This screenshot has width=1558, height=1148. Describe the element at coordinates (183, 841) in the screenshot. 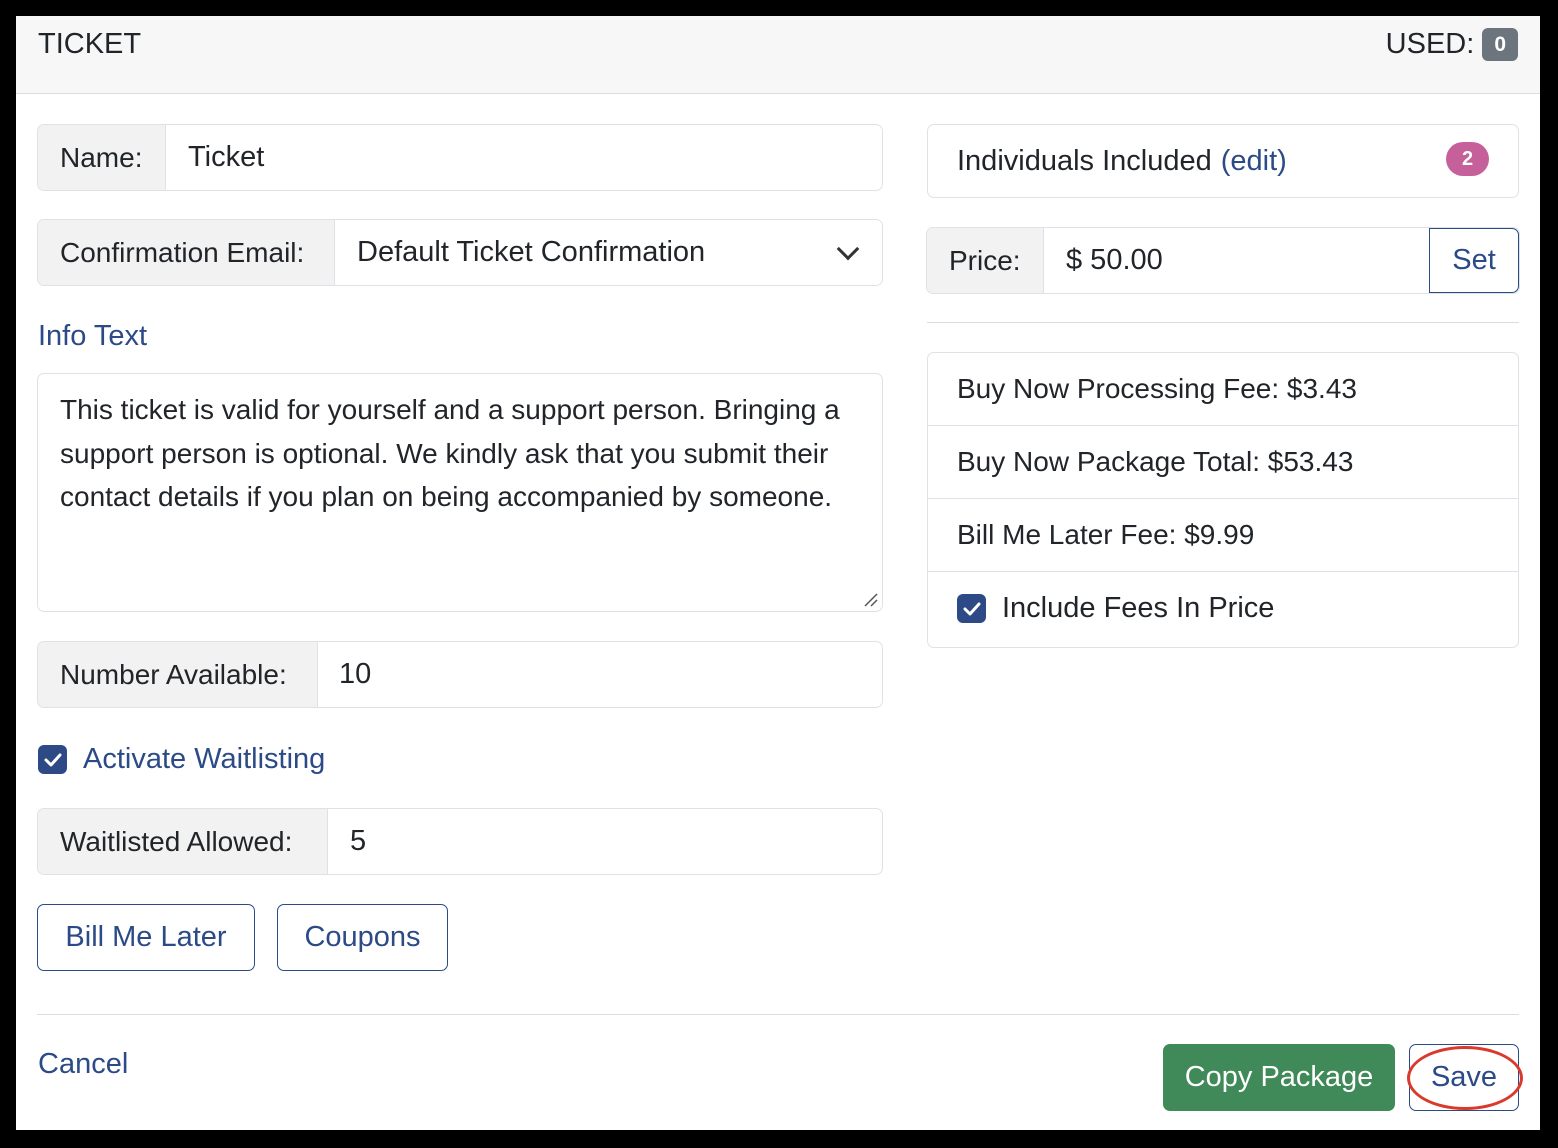

I see `waitlisted-allowed-label: Waitlisted Allowed:` at that location.